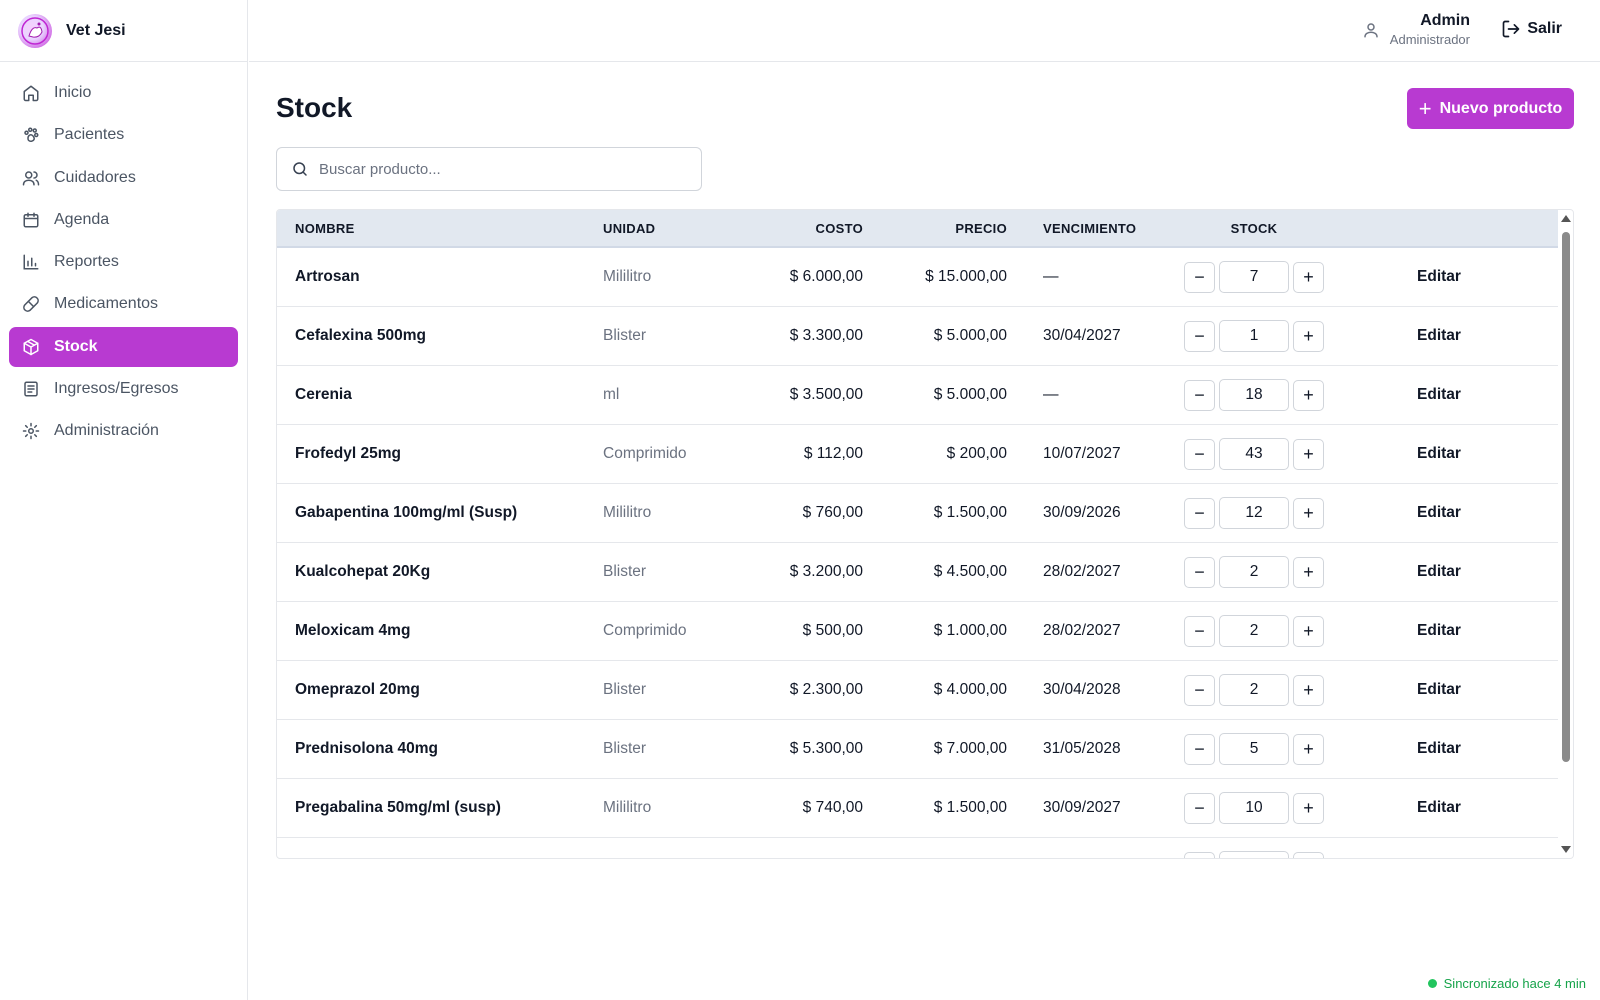  Describe the element at coordinates (31, 178) in the screenshot. I see `users-icon` at that location.